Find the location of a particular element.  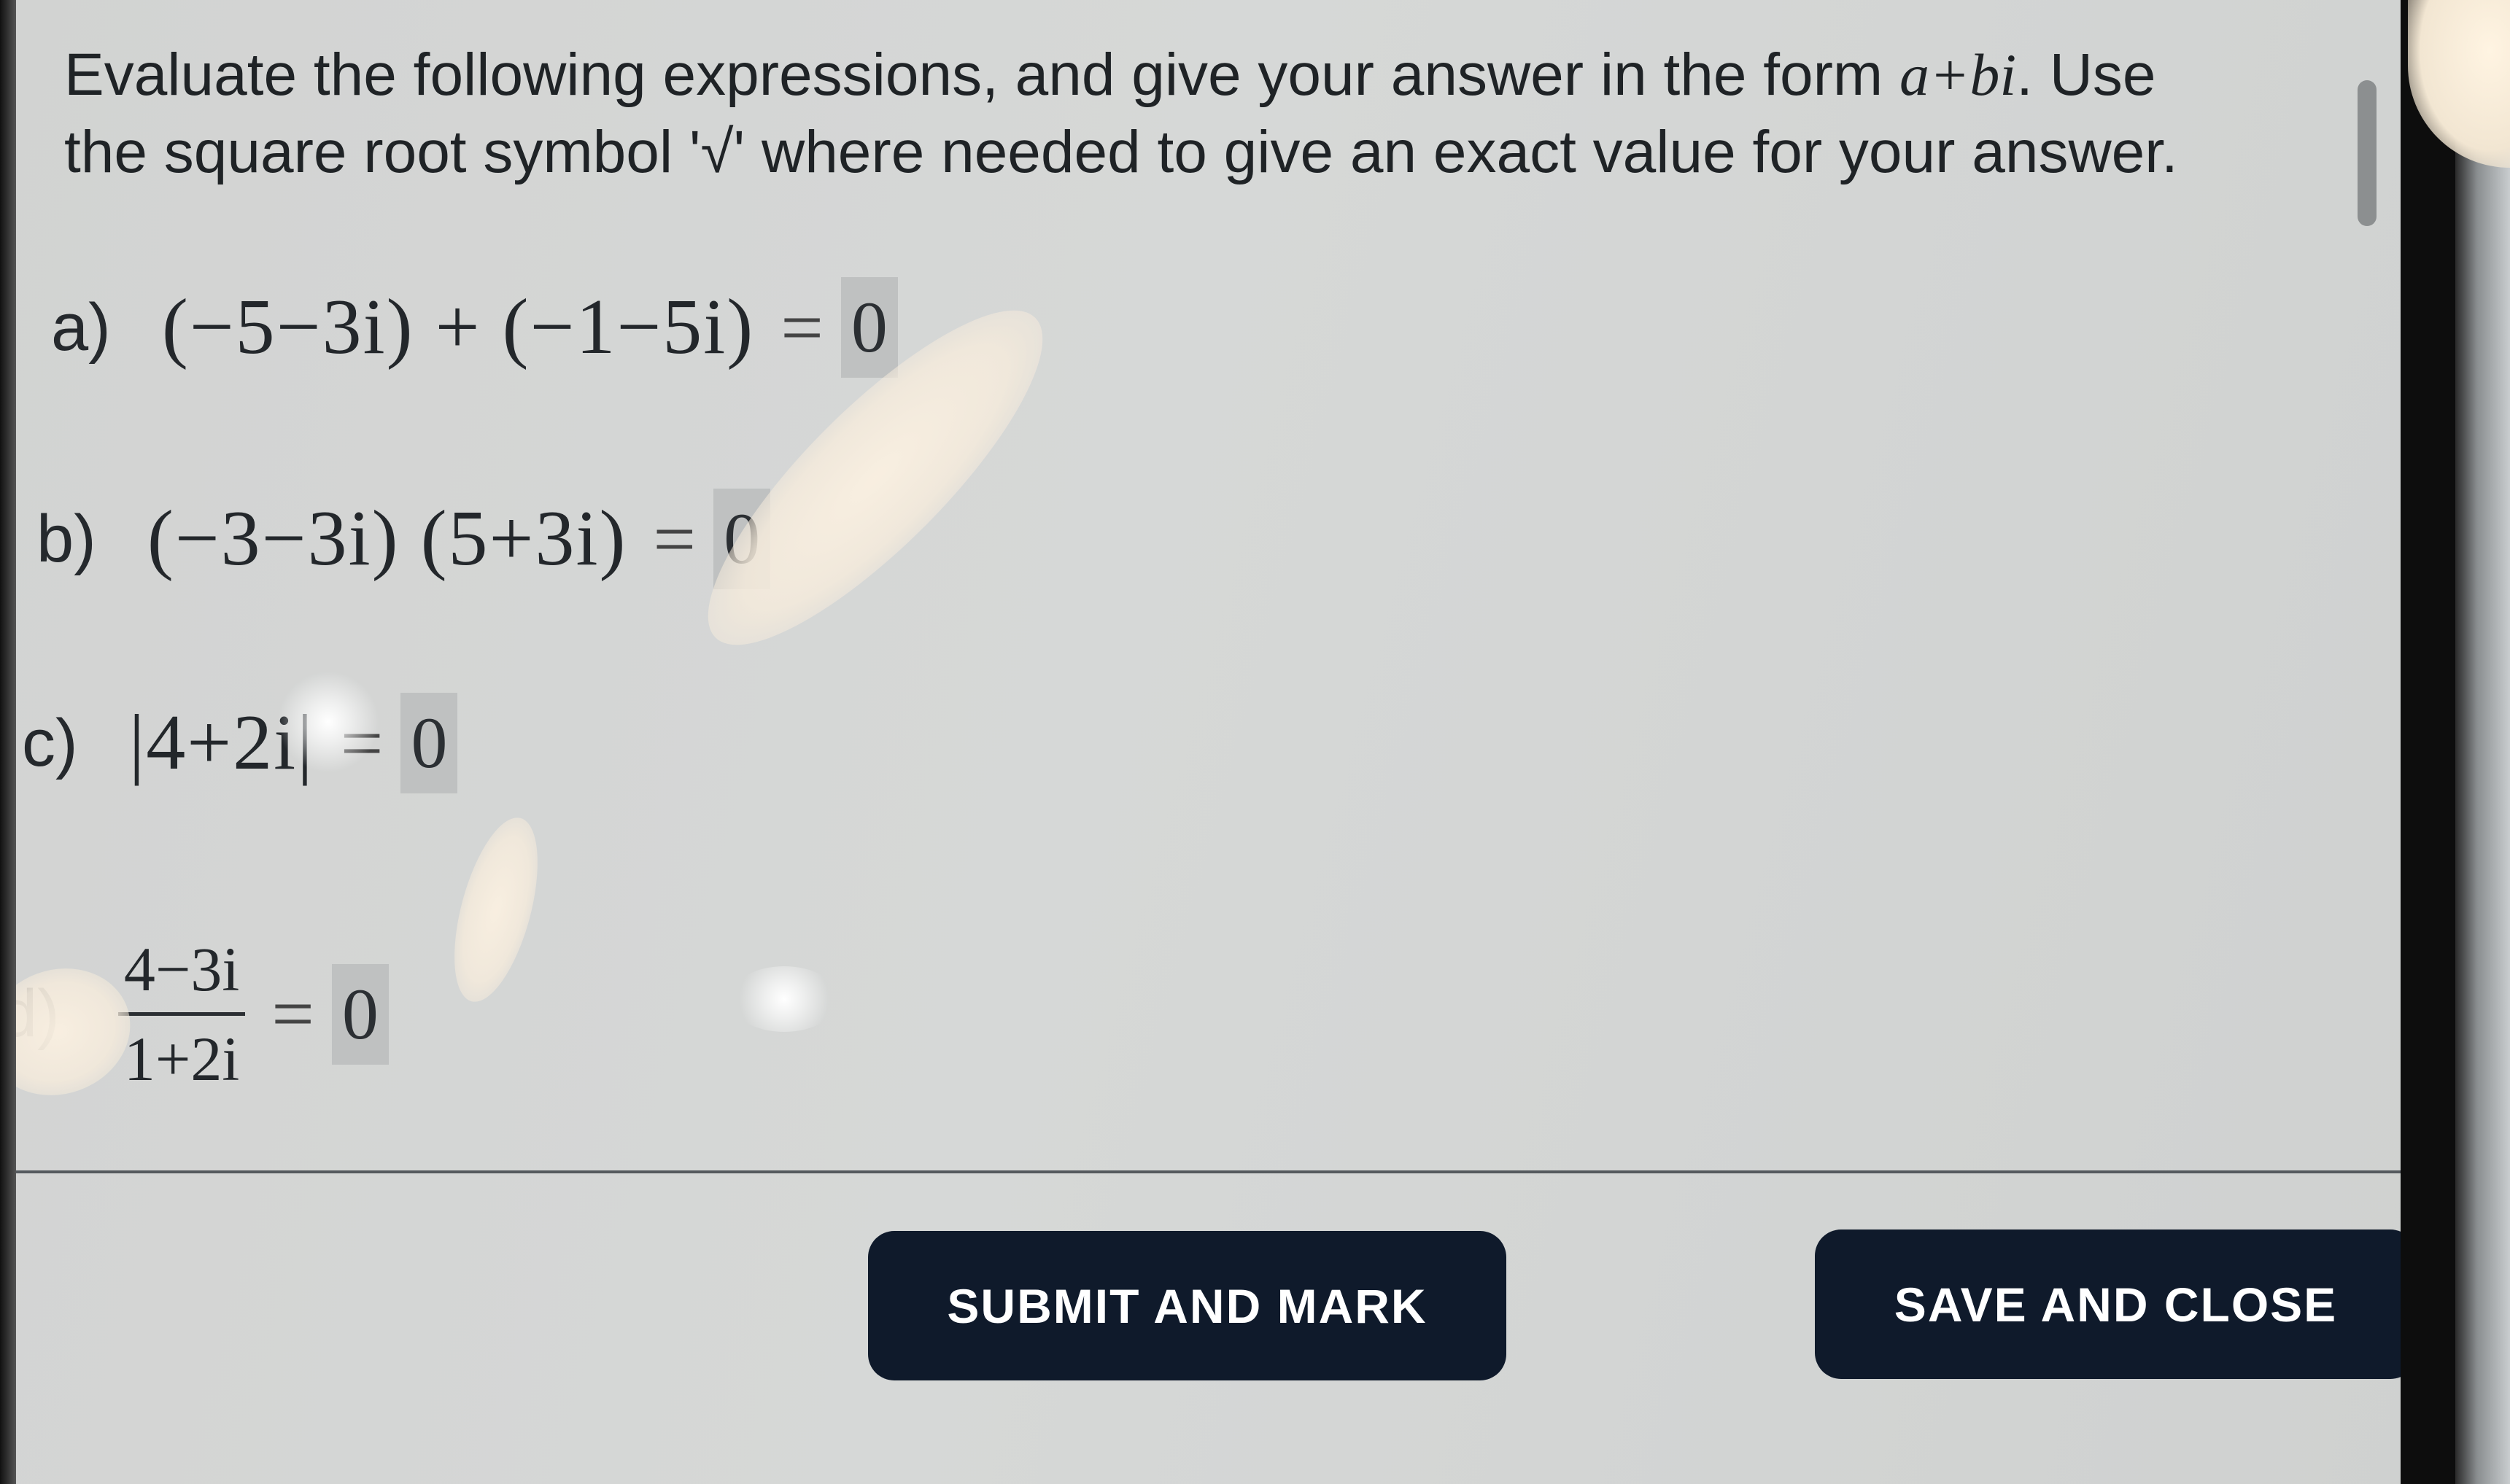

question-d: d) 4−3i 1+2i = 0 is located at coordinates (195, 1014).